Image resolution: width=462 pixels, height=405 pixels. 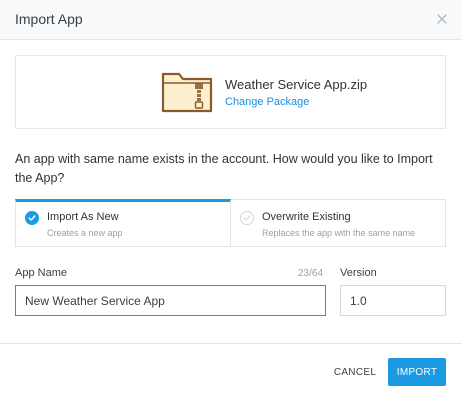 I want to click on option-description: Replaces the app with the same name, so click(x=339, y=233).